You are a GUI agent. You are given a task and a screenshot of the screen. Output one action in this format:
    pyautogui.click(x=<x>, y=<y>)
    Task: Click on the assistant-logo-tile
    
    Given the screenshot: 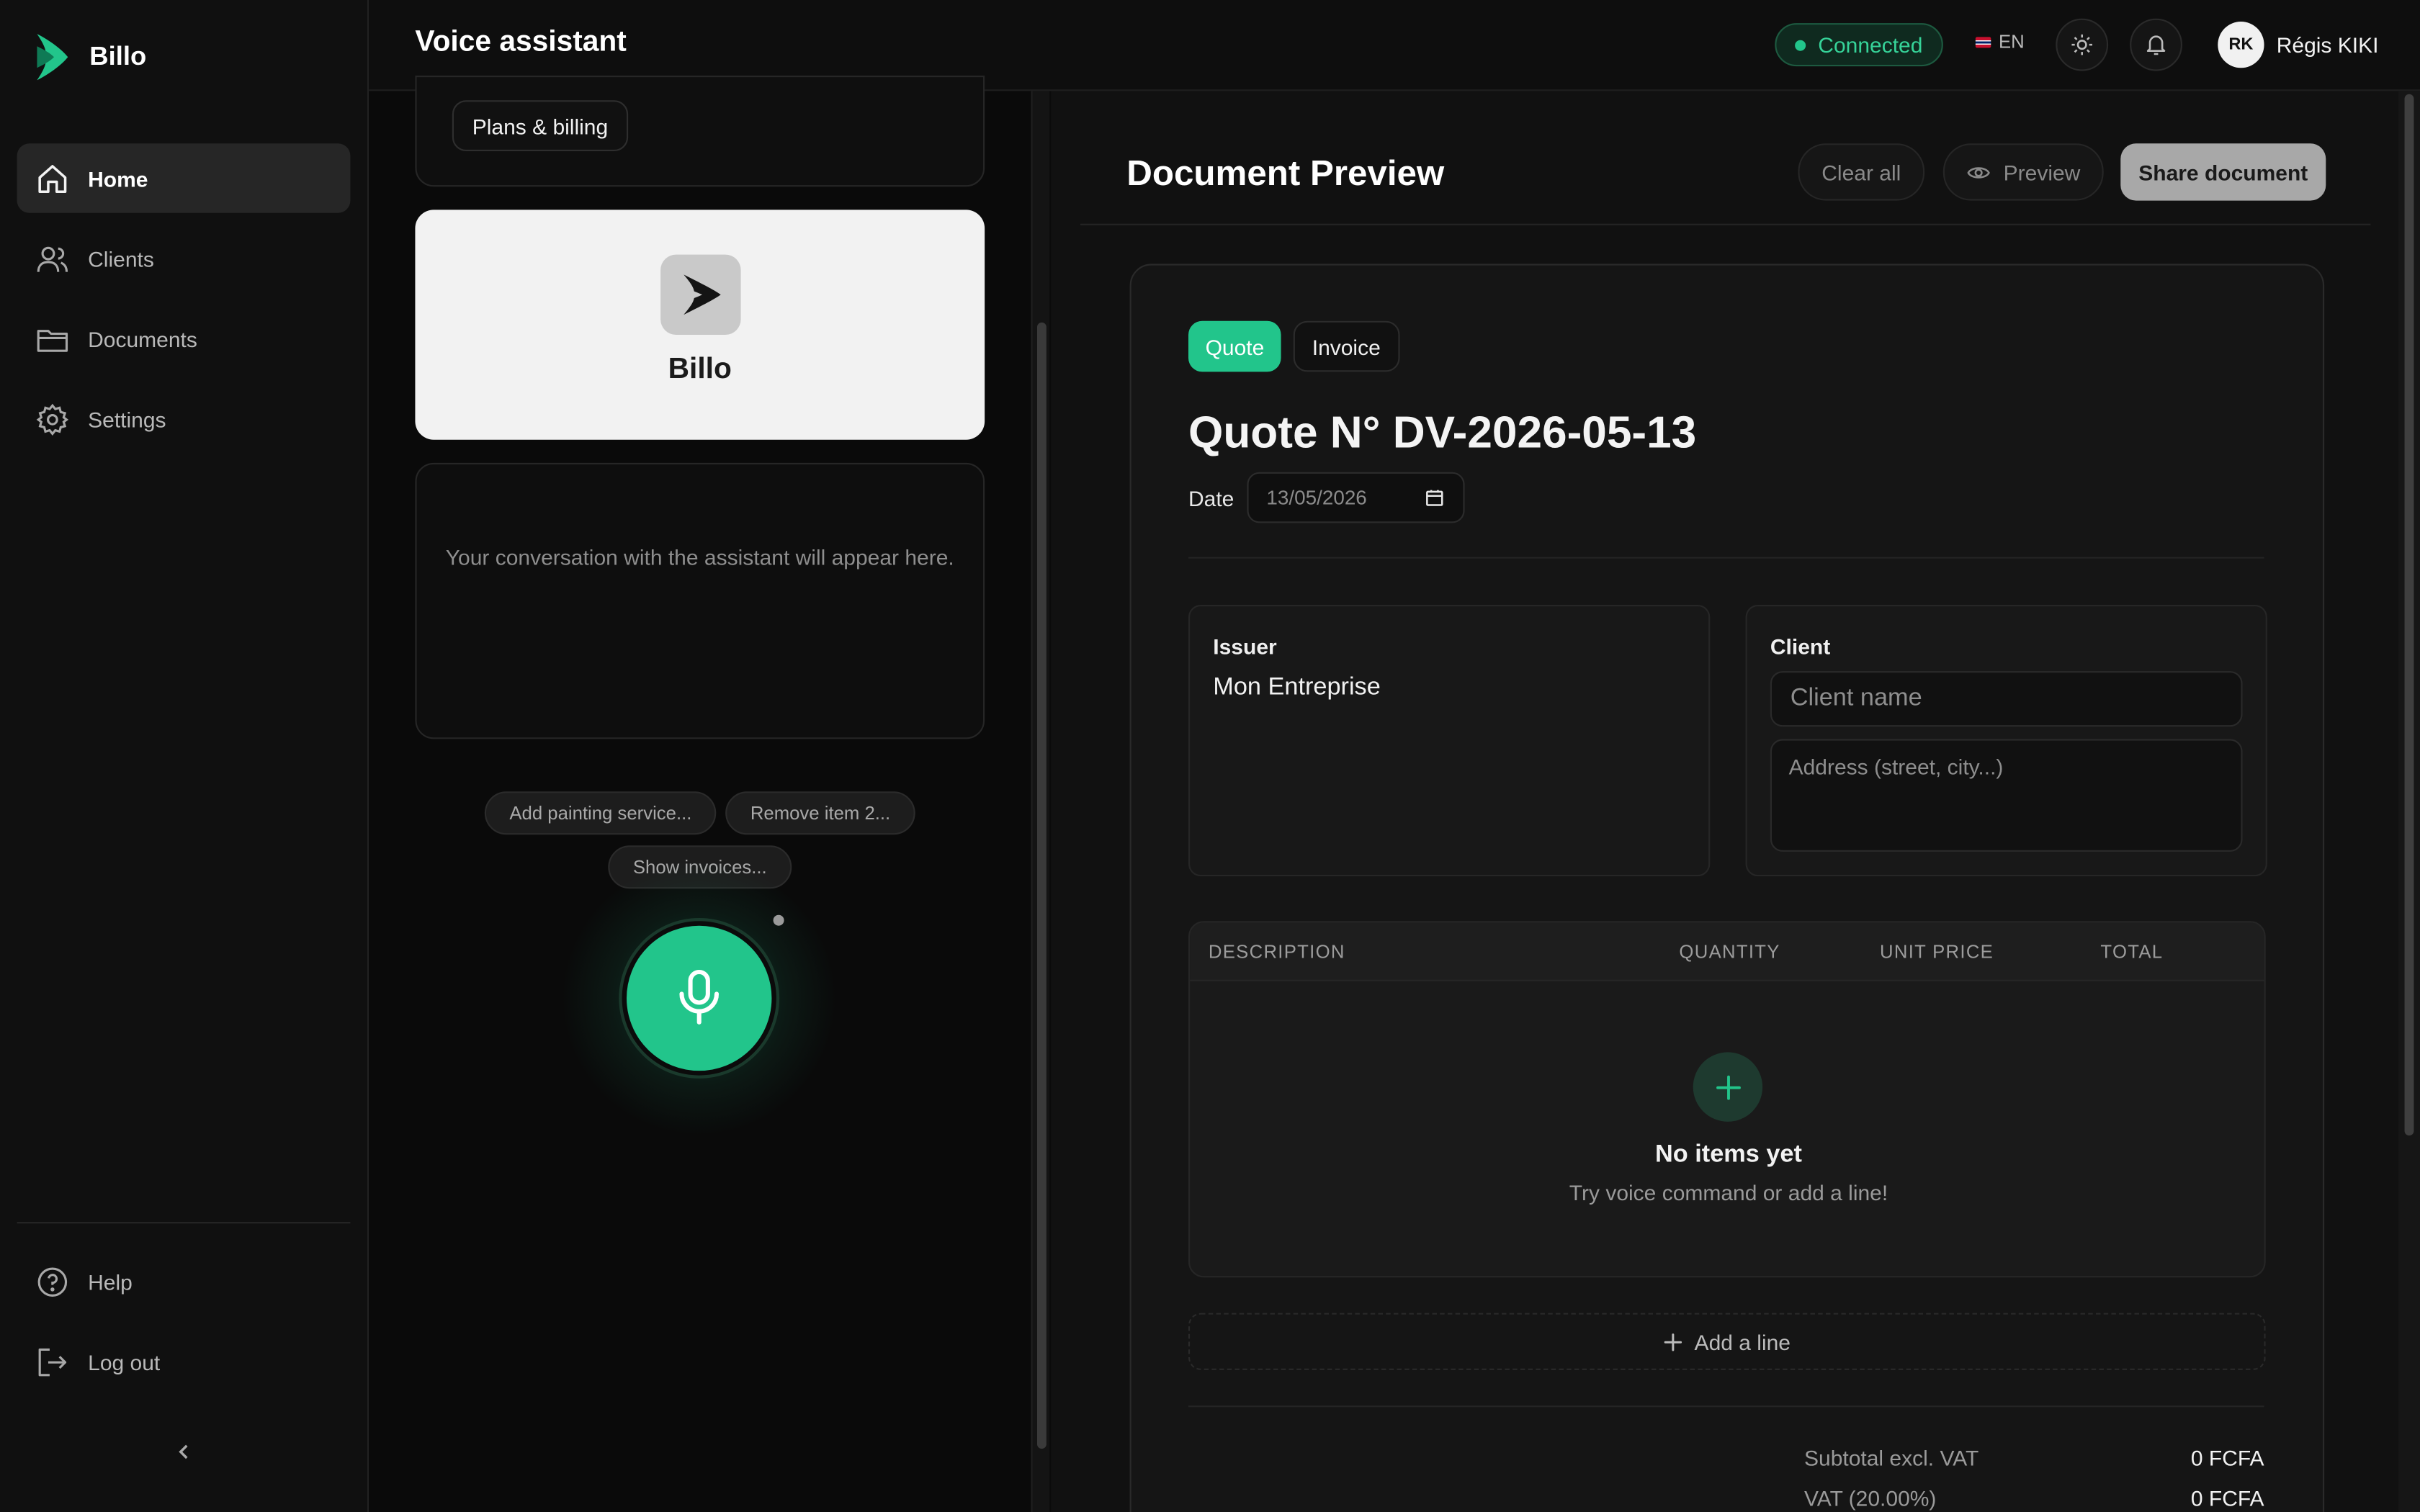 What is the action you would take?
    pyautogui.click(x=700, y=294)
    